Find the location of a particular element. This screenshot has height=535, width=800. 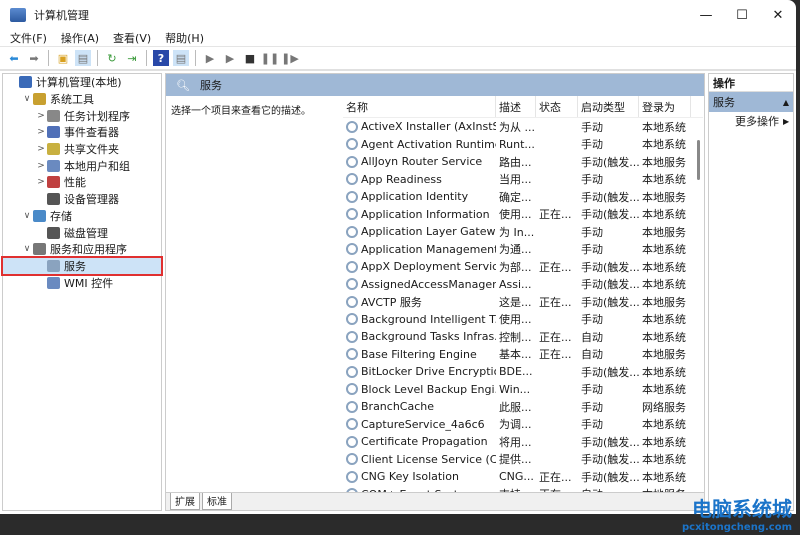

menu-help: 帮助(H) is located at coordinates (184, 38).